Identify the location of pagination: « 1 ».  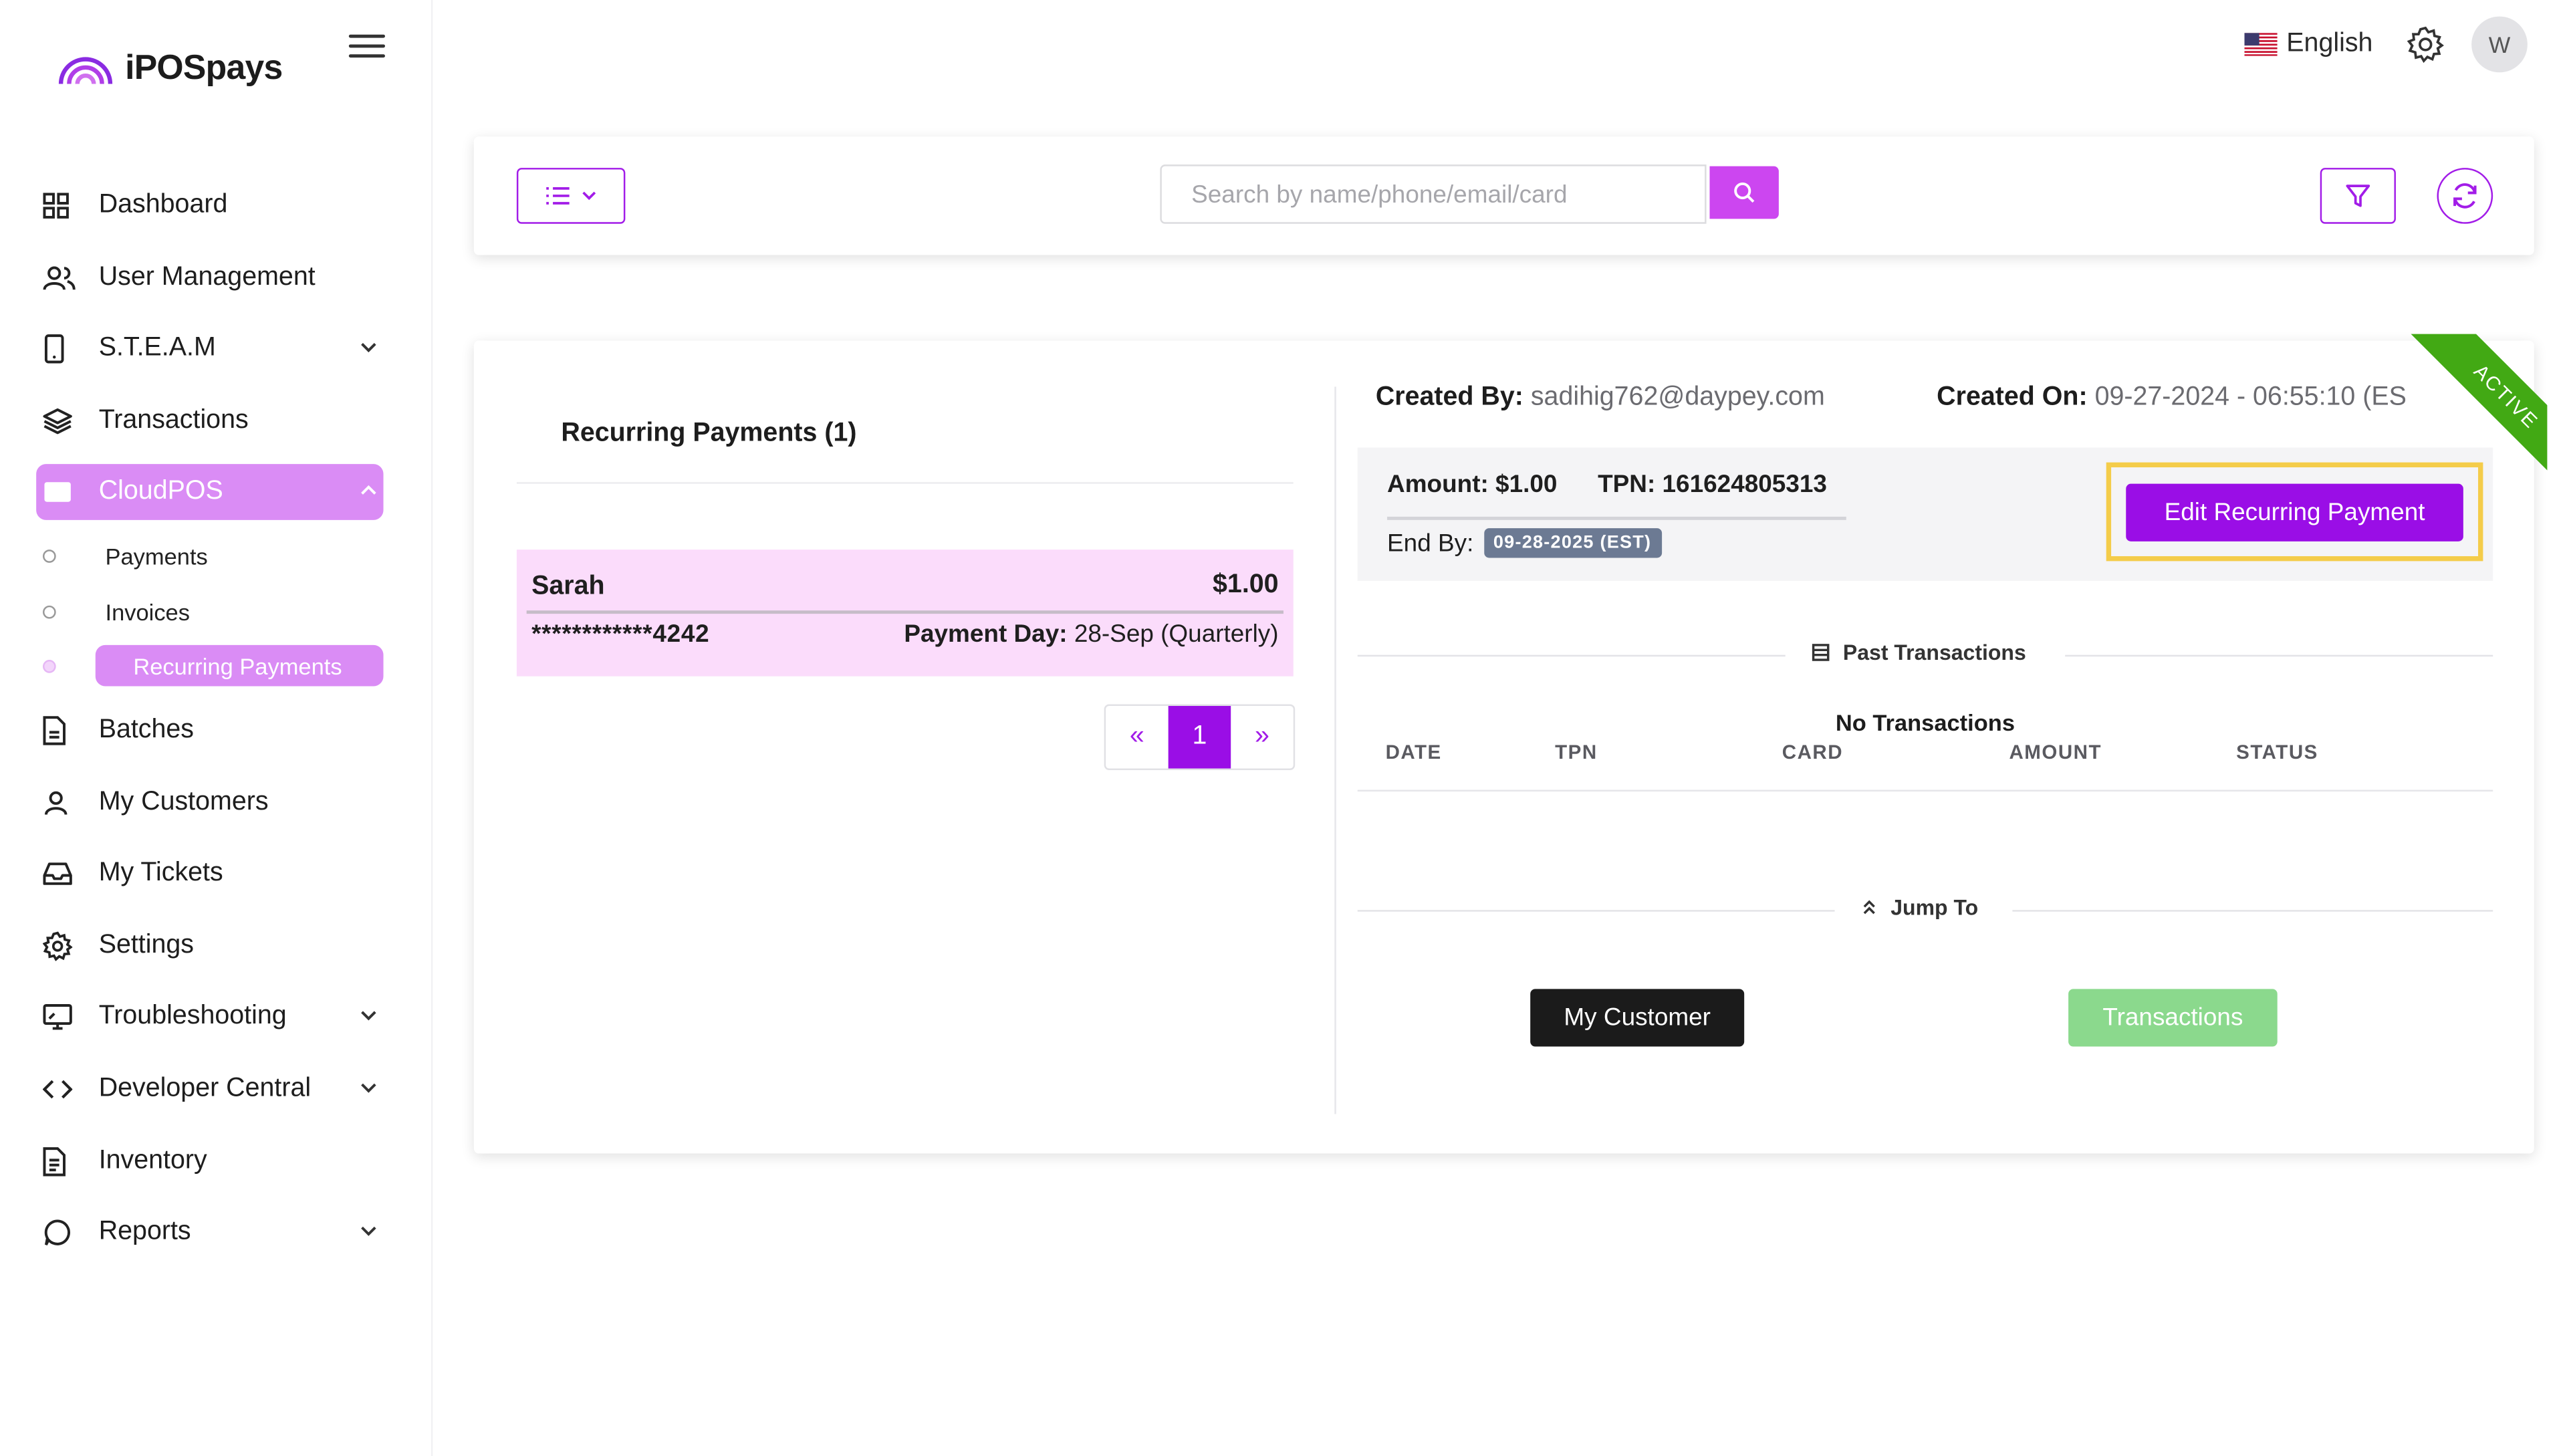
(1200, 737).